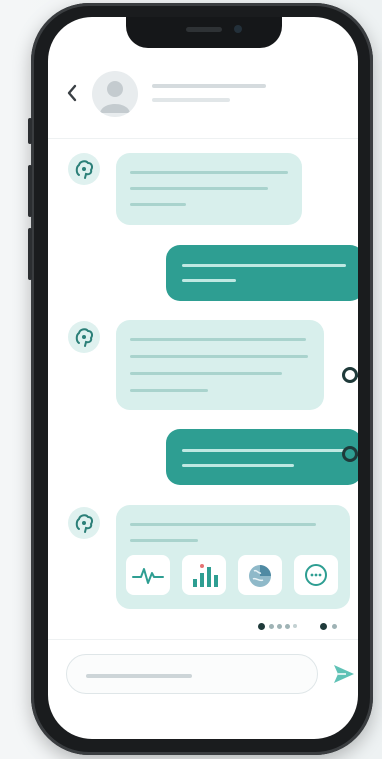 The width and height of the screenshot is (382, 759). What do you see at coordinates (115, 94) in the screenshot?
I see `user-avatar-icon` at bounding box center [115, 94].